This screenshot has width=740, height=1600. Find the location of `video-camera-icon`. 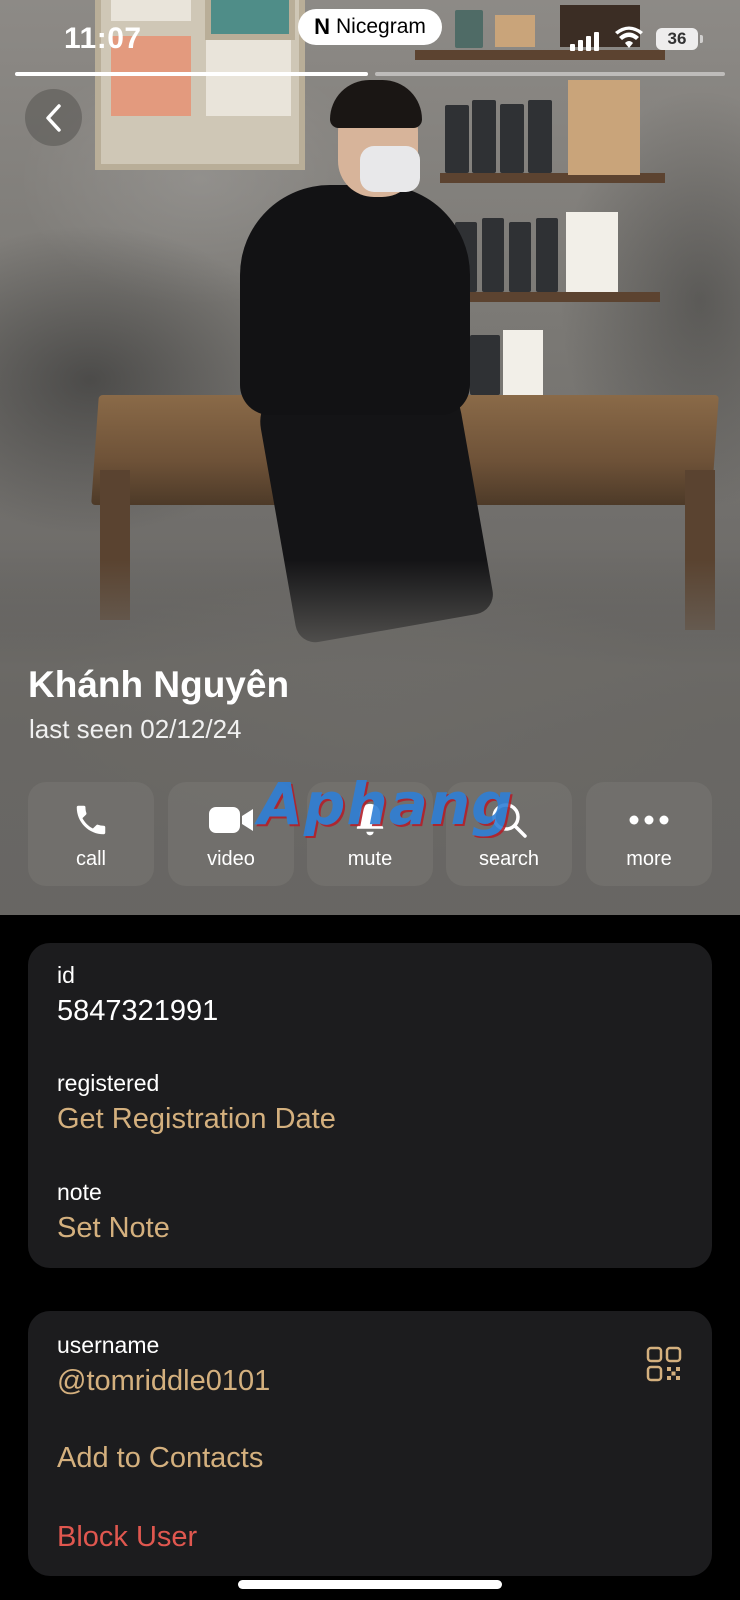

video-camera-icon is located at coordinates (231, 820).